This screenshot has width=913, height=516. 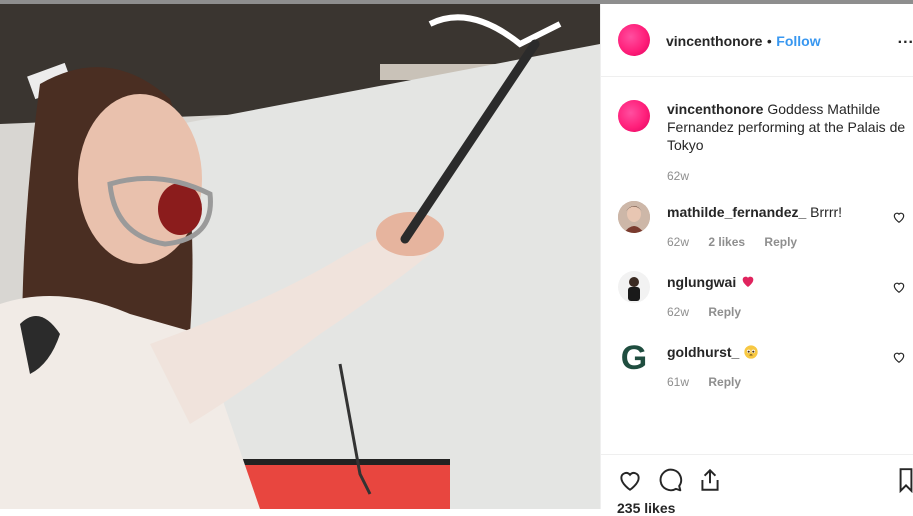 I want to click on comment-2-reply-button: Reply, so click(x=724, y=312).